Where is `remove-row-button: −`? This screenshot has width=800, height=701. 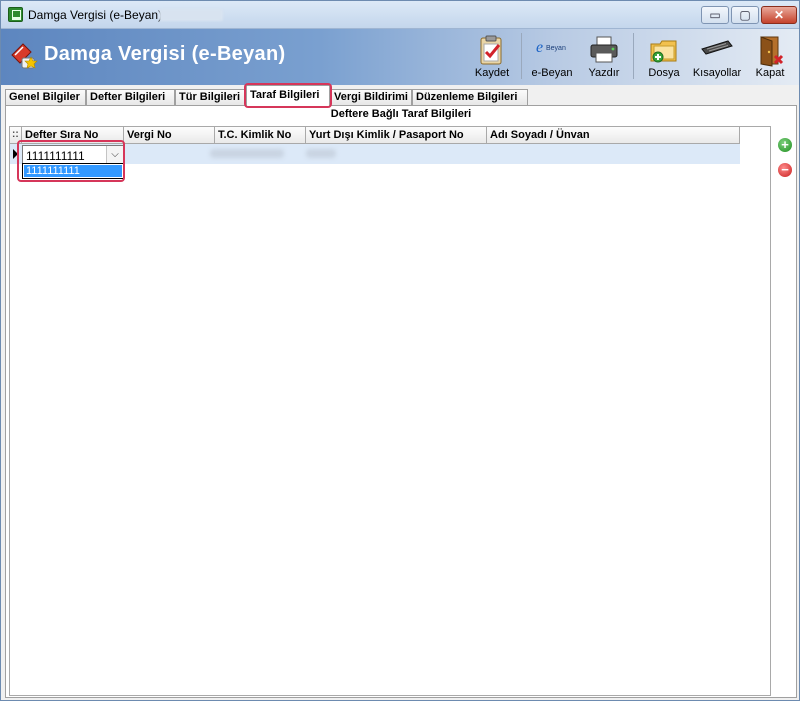
remove-row-button: − is located at coordinates (785, 170).